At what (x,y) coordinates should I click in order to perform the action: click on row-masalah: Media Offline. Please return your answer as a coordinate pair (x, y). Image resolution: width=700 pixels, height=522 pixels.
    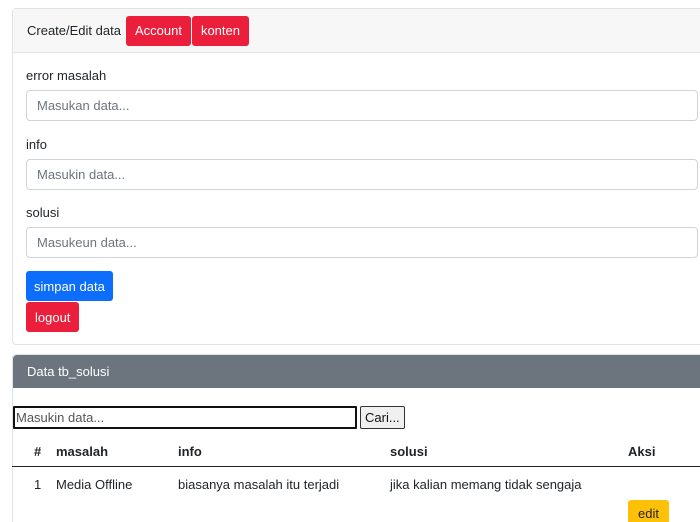
    Looking at the image, I should click on (94, 484).